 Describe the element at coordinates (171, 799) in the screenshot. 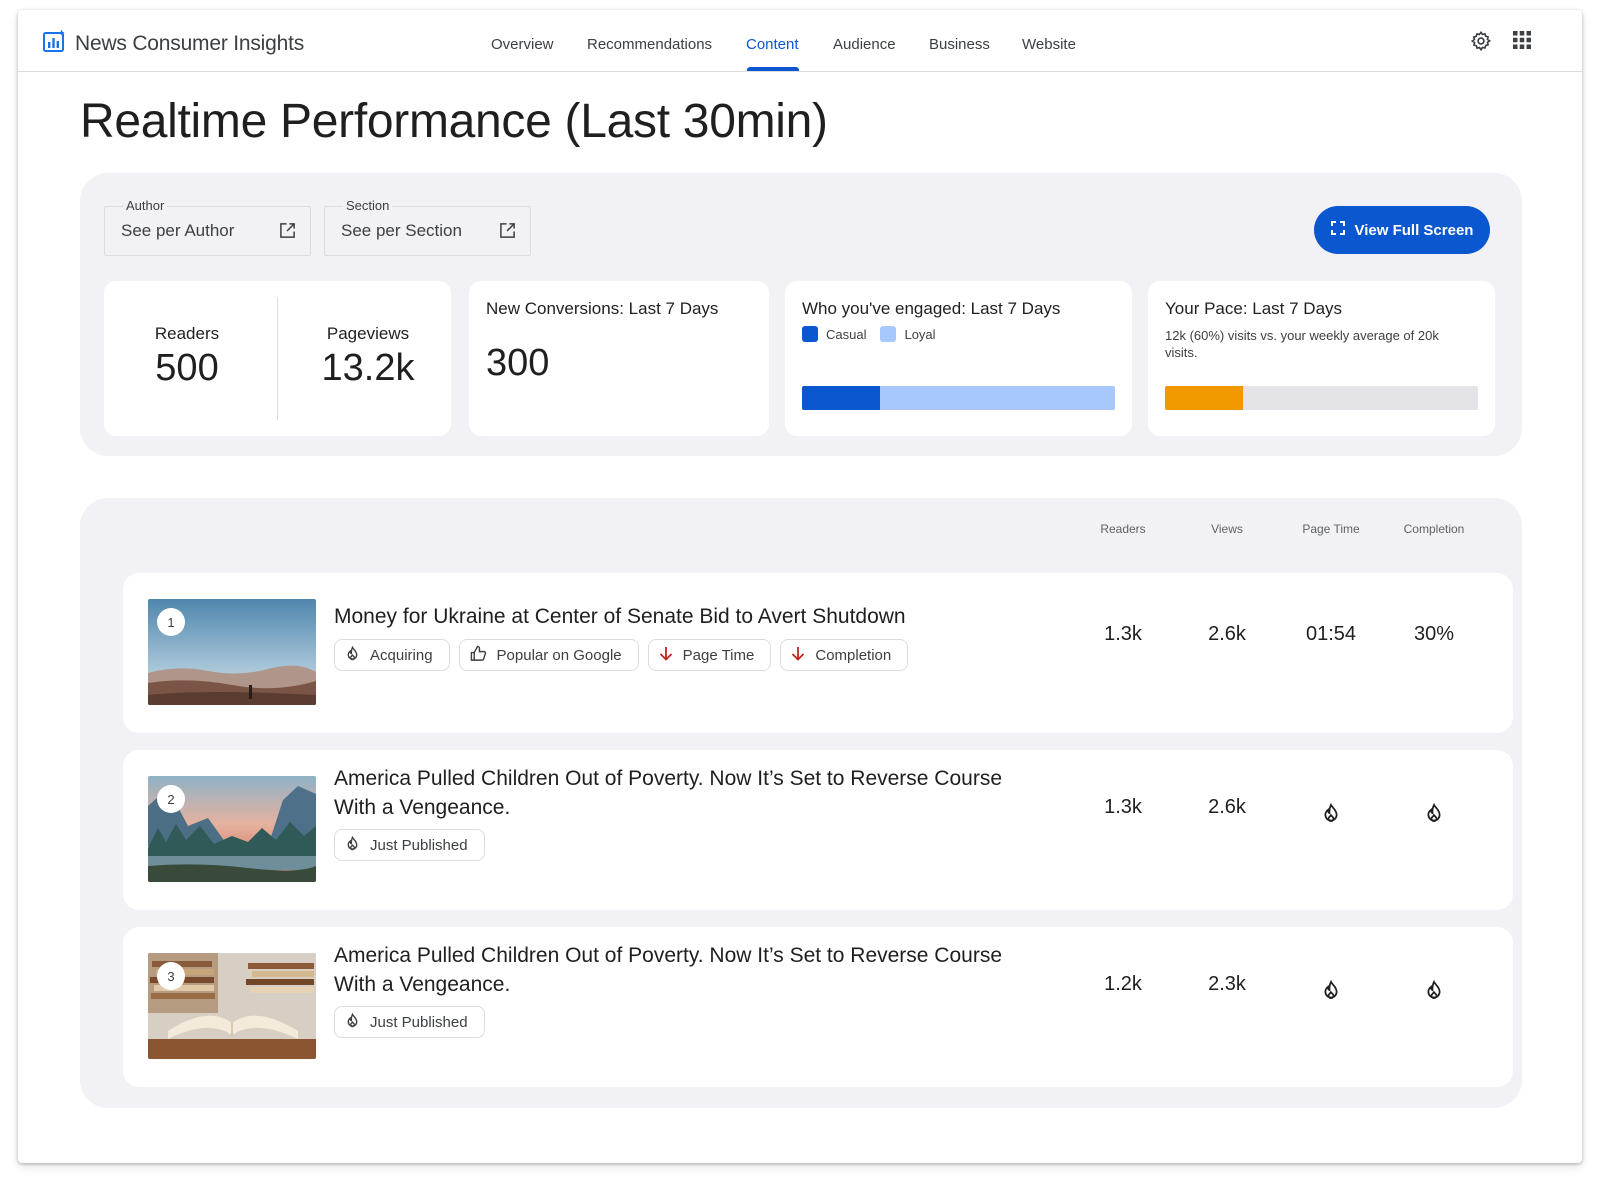

I see `rank-badge: 2` at that location.